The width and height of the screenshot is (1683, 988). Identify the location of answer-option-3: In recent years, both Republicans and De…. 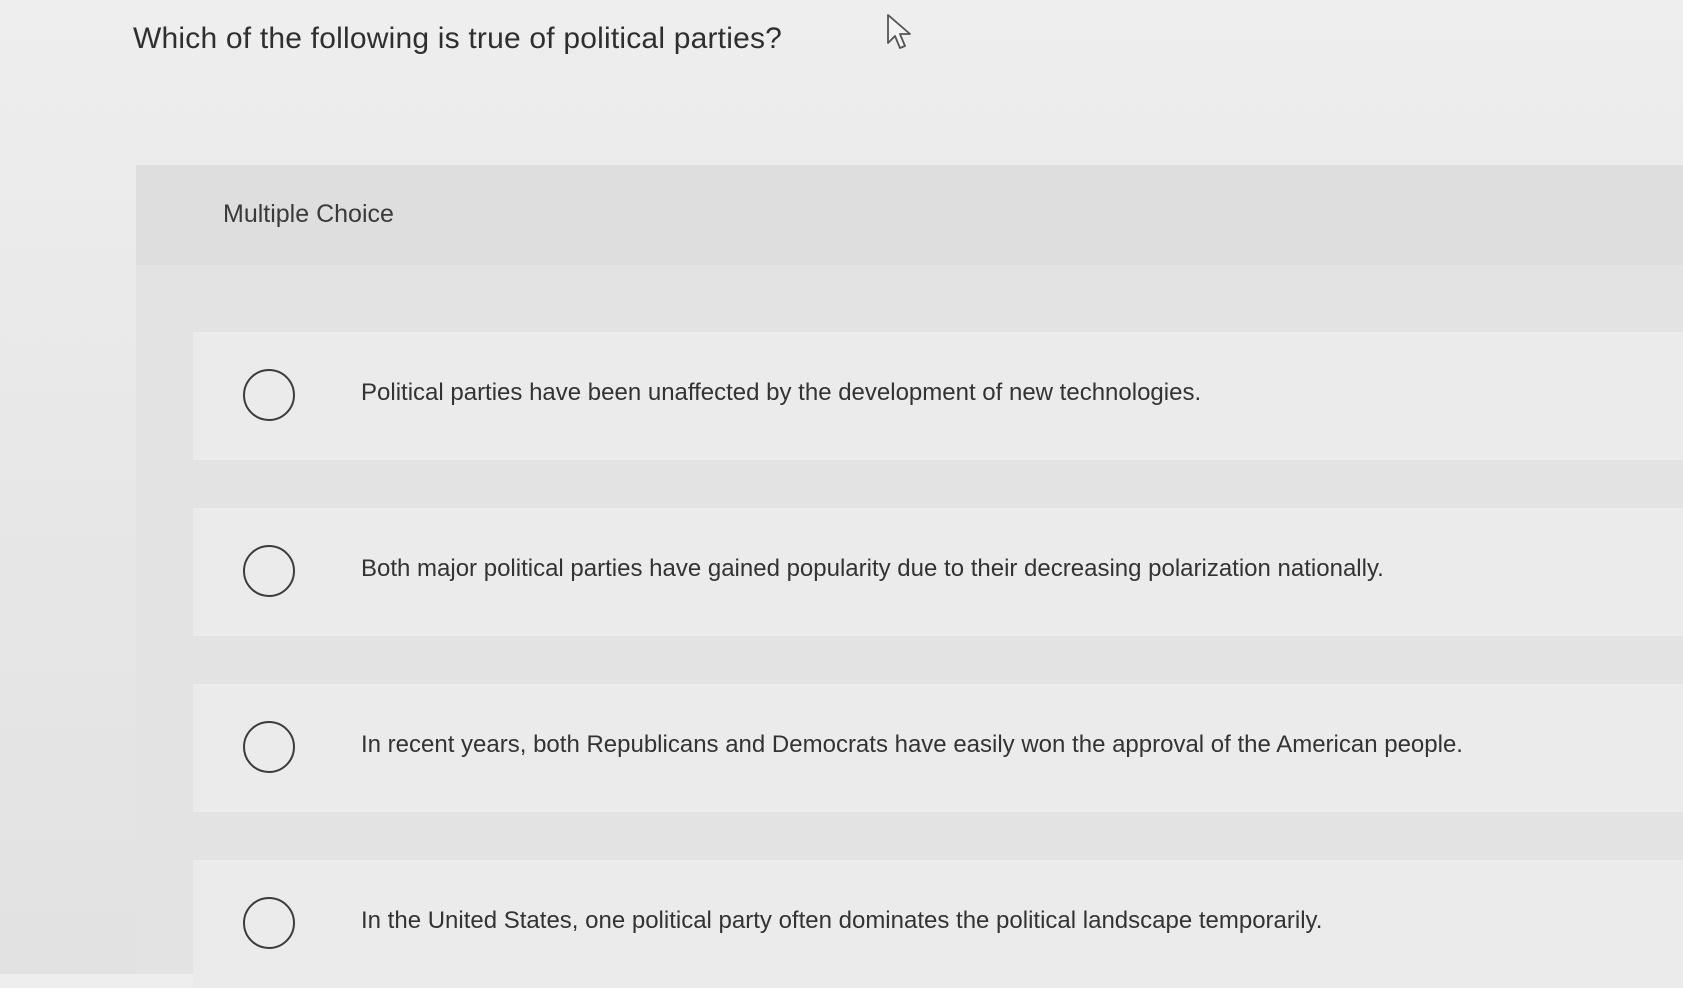
(938, 748).